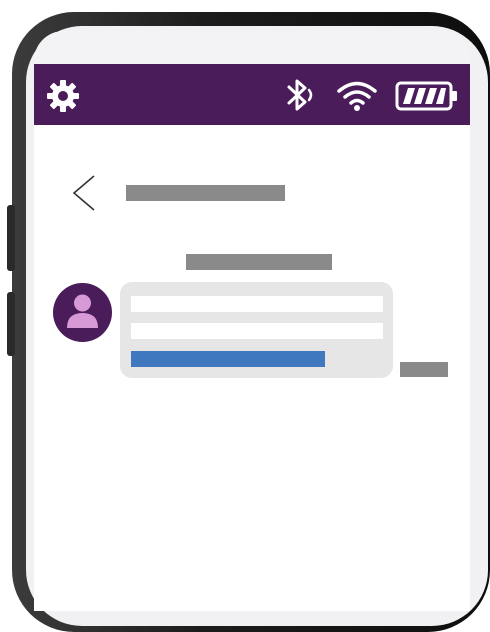 Image resolution: width=490 pixels, height=632 pixels. I want to click on conversation-title, so click(205, 193).